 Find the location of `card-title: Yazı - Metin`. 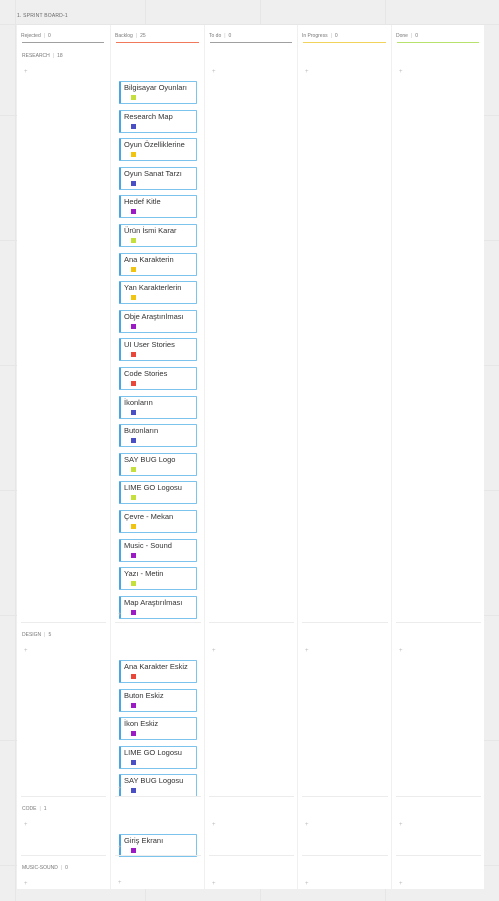

card-title: Yazı - Metin is located at coordinates (144, 574).